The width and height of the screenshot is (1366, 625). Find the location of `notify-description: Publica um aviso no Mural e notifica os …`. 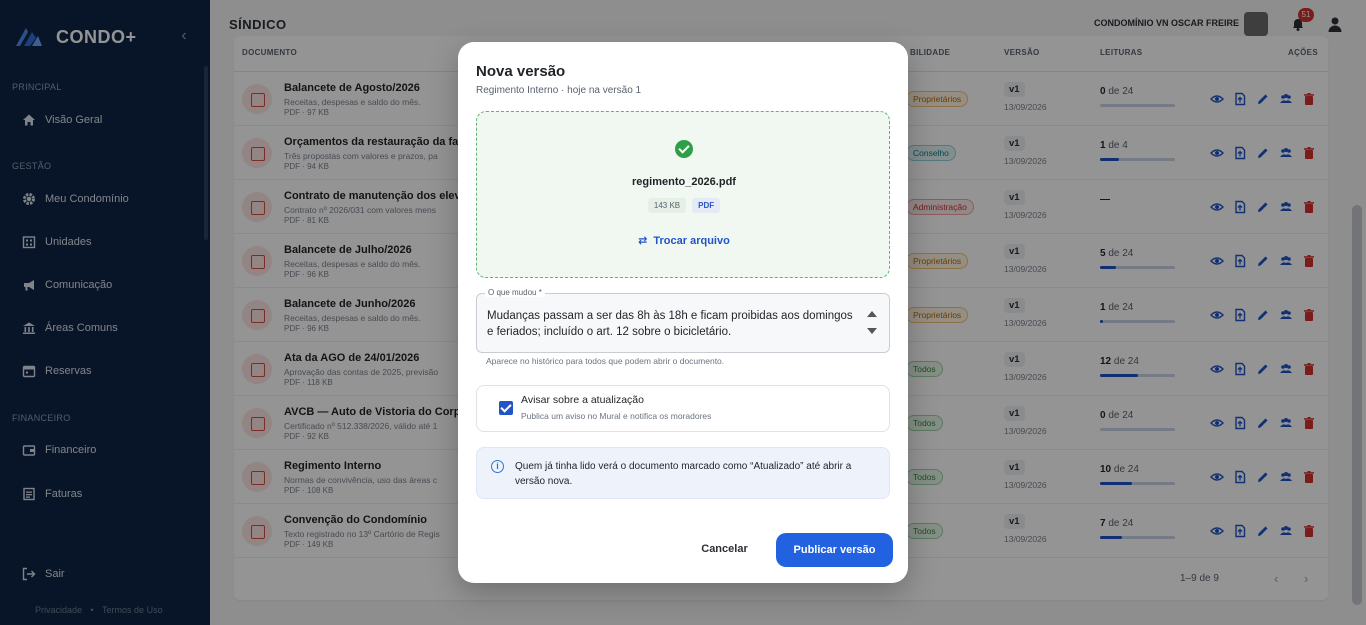

notify-description: Publica um aviso no Mural e notifica os … is located at coordinates (616, 416).